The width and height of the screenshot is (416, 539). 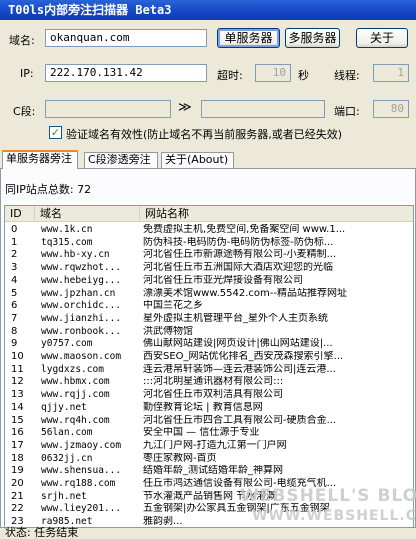 I want to click on table-row: 12 www.hbmx.com:::河北明星通讯器材有限公司:::, so click(x=209, y=381).